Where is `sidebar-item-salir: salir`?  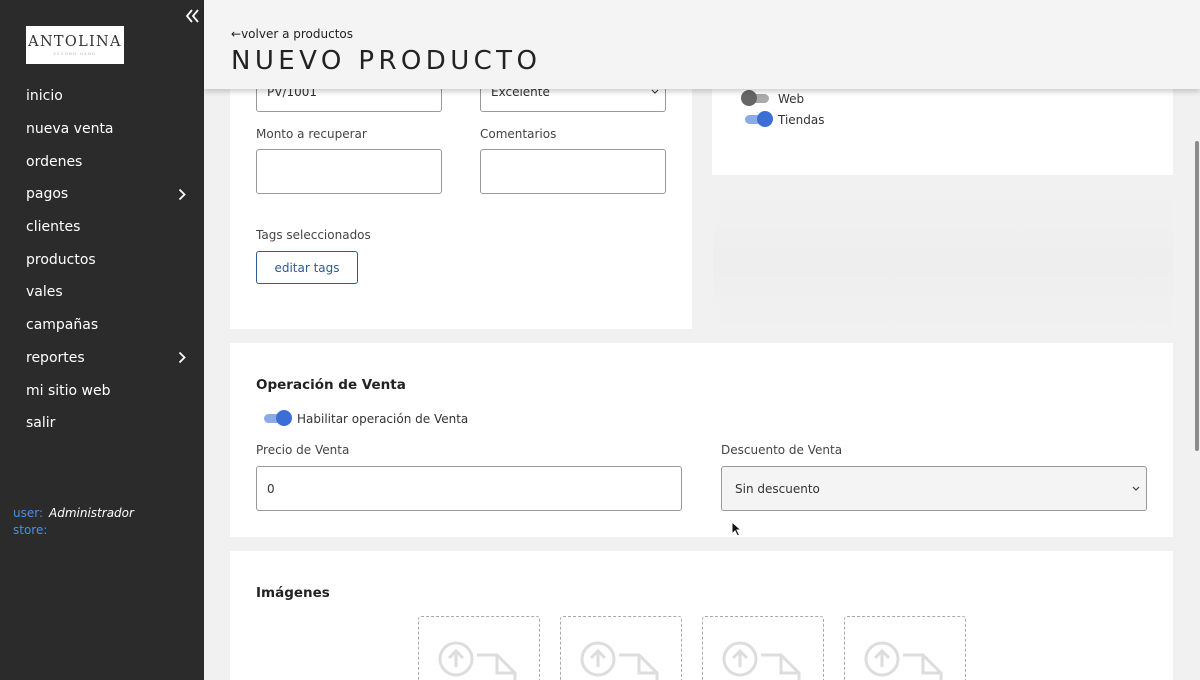
sidebar-item-salir: salir is located at coordinates (102, 423).